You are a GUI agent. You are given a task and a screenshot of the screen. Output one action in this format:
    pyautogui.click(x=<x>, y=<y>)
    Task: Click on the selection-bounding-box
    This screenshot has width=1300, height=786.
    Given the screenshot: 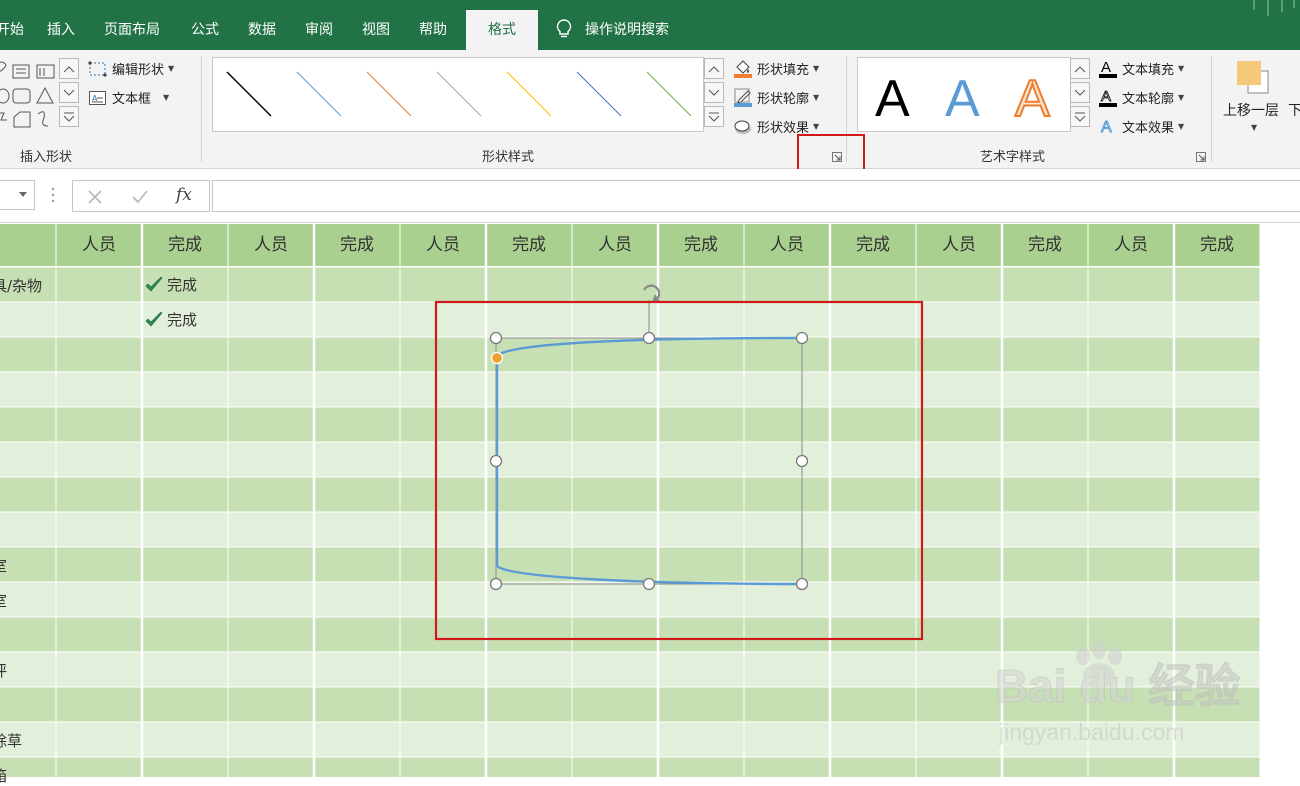 What is the action you would take?
    pyautogui.click(x=649, y=461)
    